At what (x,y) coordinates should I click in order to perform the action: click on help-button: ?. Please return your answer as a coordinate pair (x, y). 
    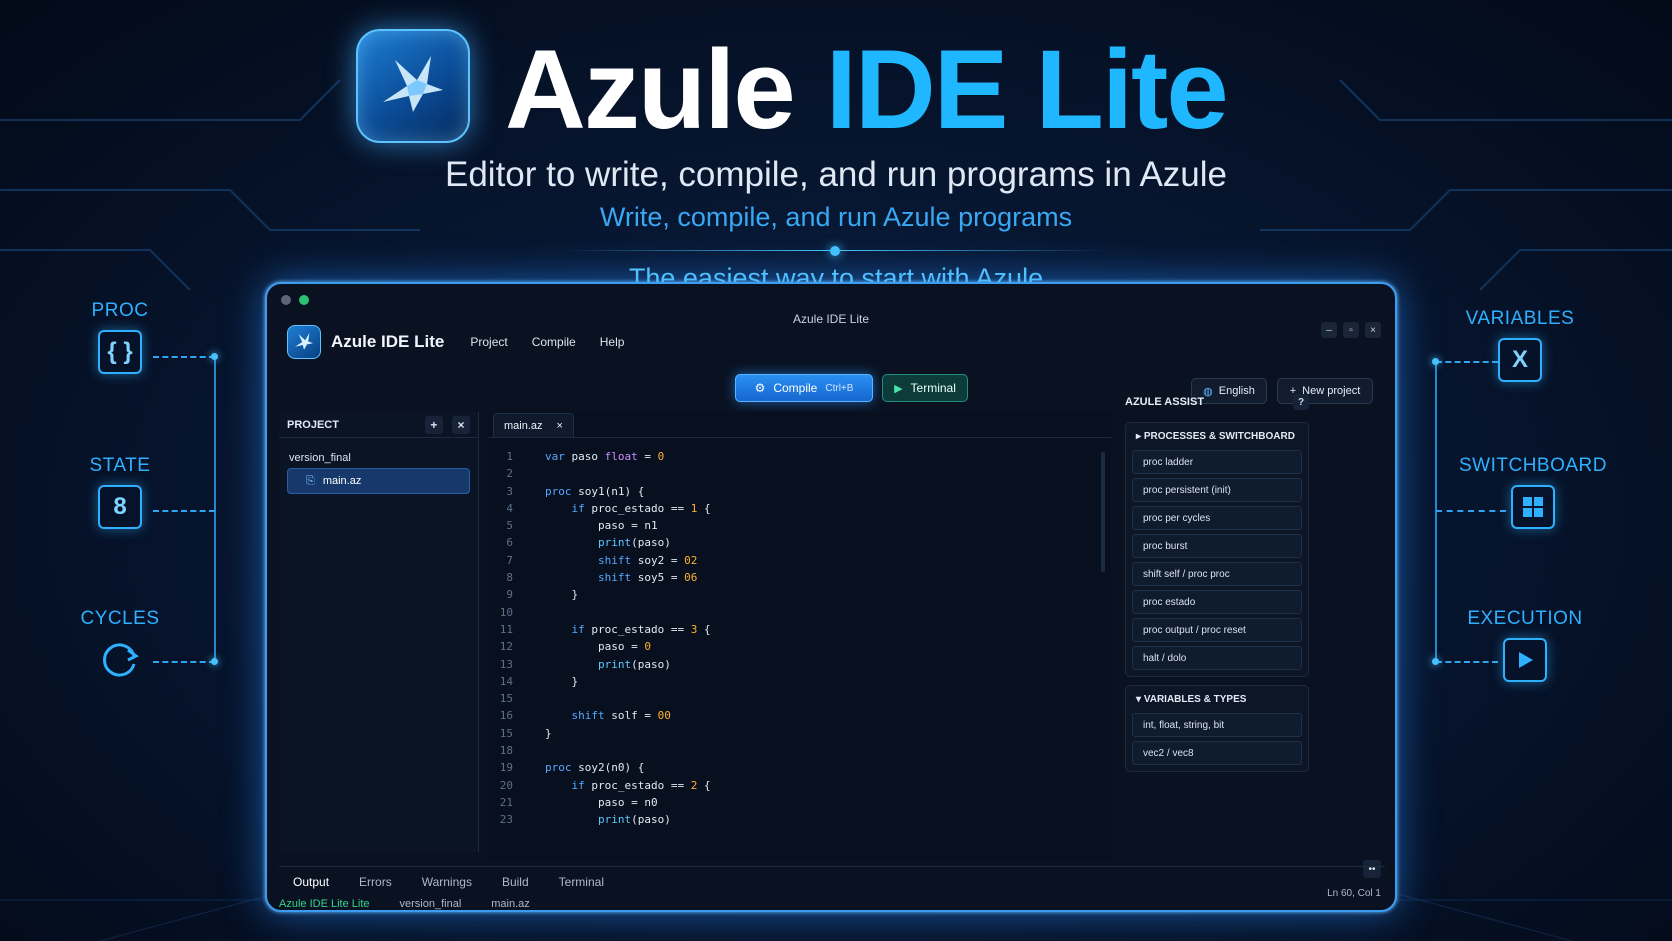
    Looking at the image, I should click on (1301, 402).